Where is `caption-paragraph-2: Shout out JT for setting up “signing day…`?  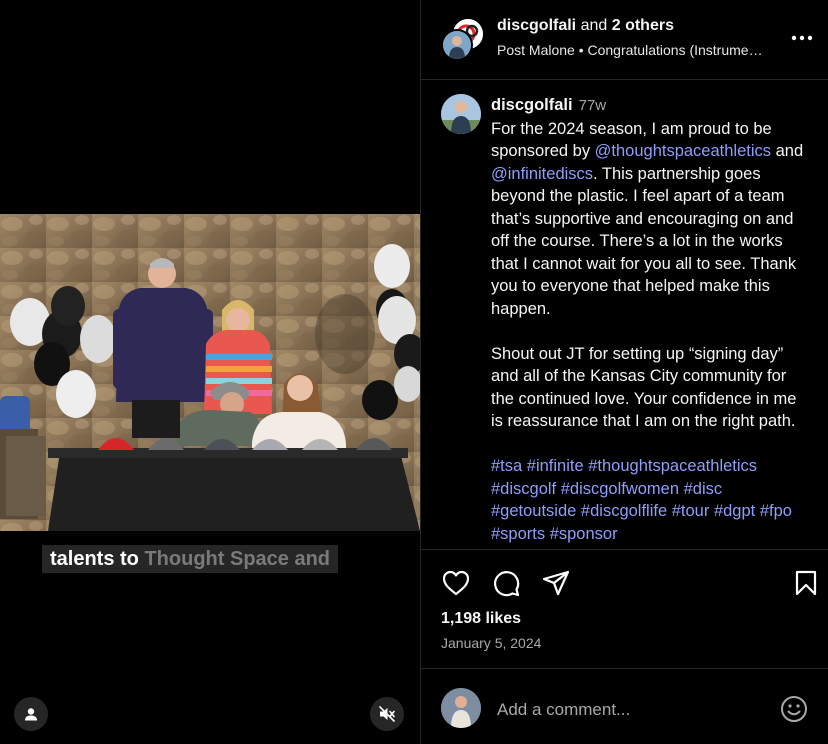
caption-paragraph-2: Shout out JT for setting up “signing day… is located at coordinates (644, 387).